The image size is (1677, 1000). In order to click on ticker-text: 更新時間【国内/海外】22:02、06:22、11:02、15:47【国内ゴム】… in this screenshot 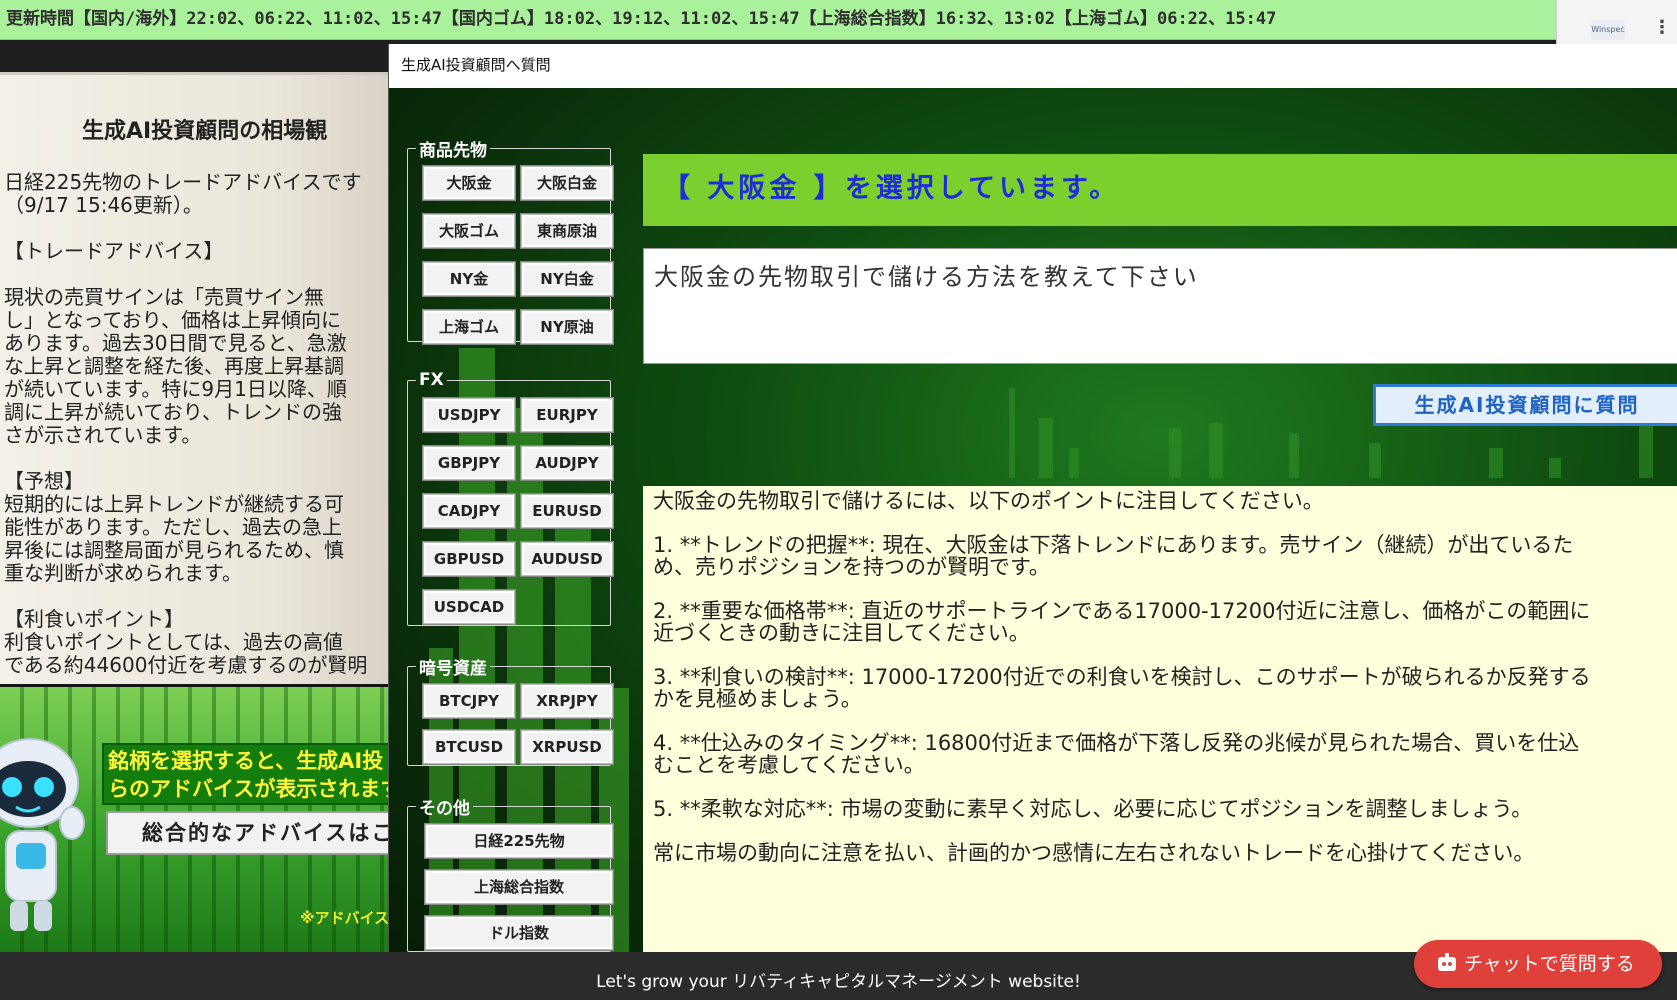, I will do `click(641, 19)`.